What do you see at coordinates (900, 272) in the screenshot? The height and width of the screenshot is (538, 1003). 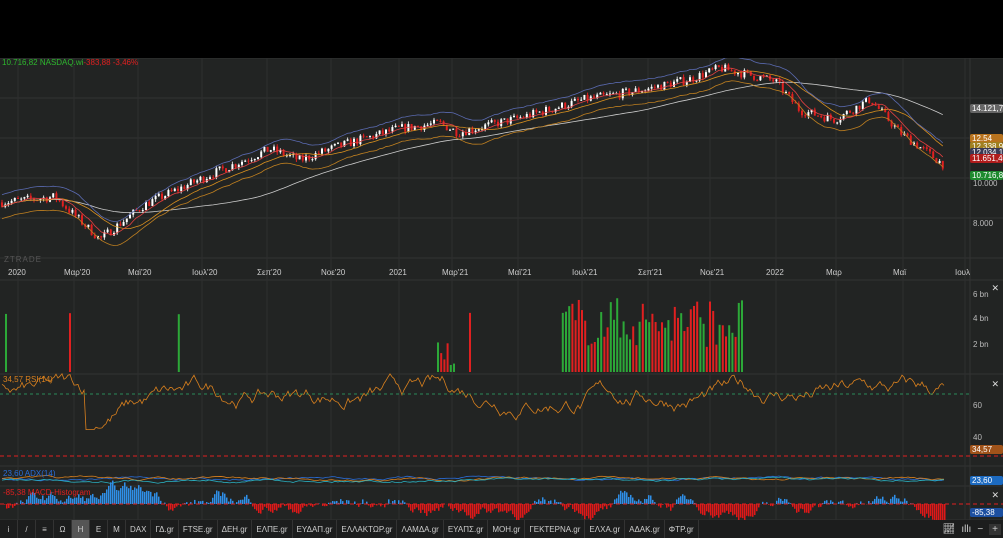 I see `x-axis-label: Μαϊ` at bounding box center [900, 272].